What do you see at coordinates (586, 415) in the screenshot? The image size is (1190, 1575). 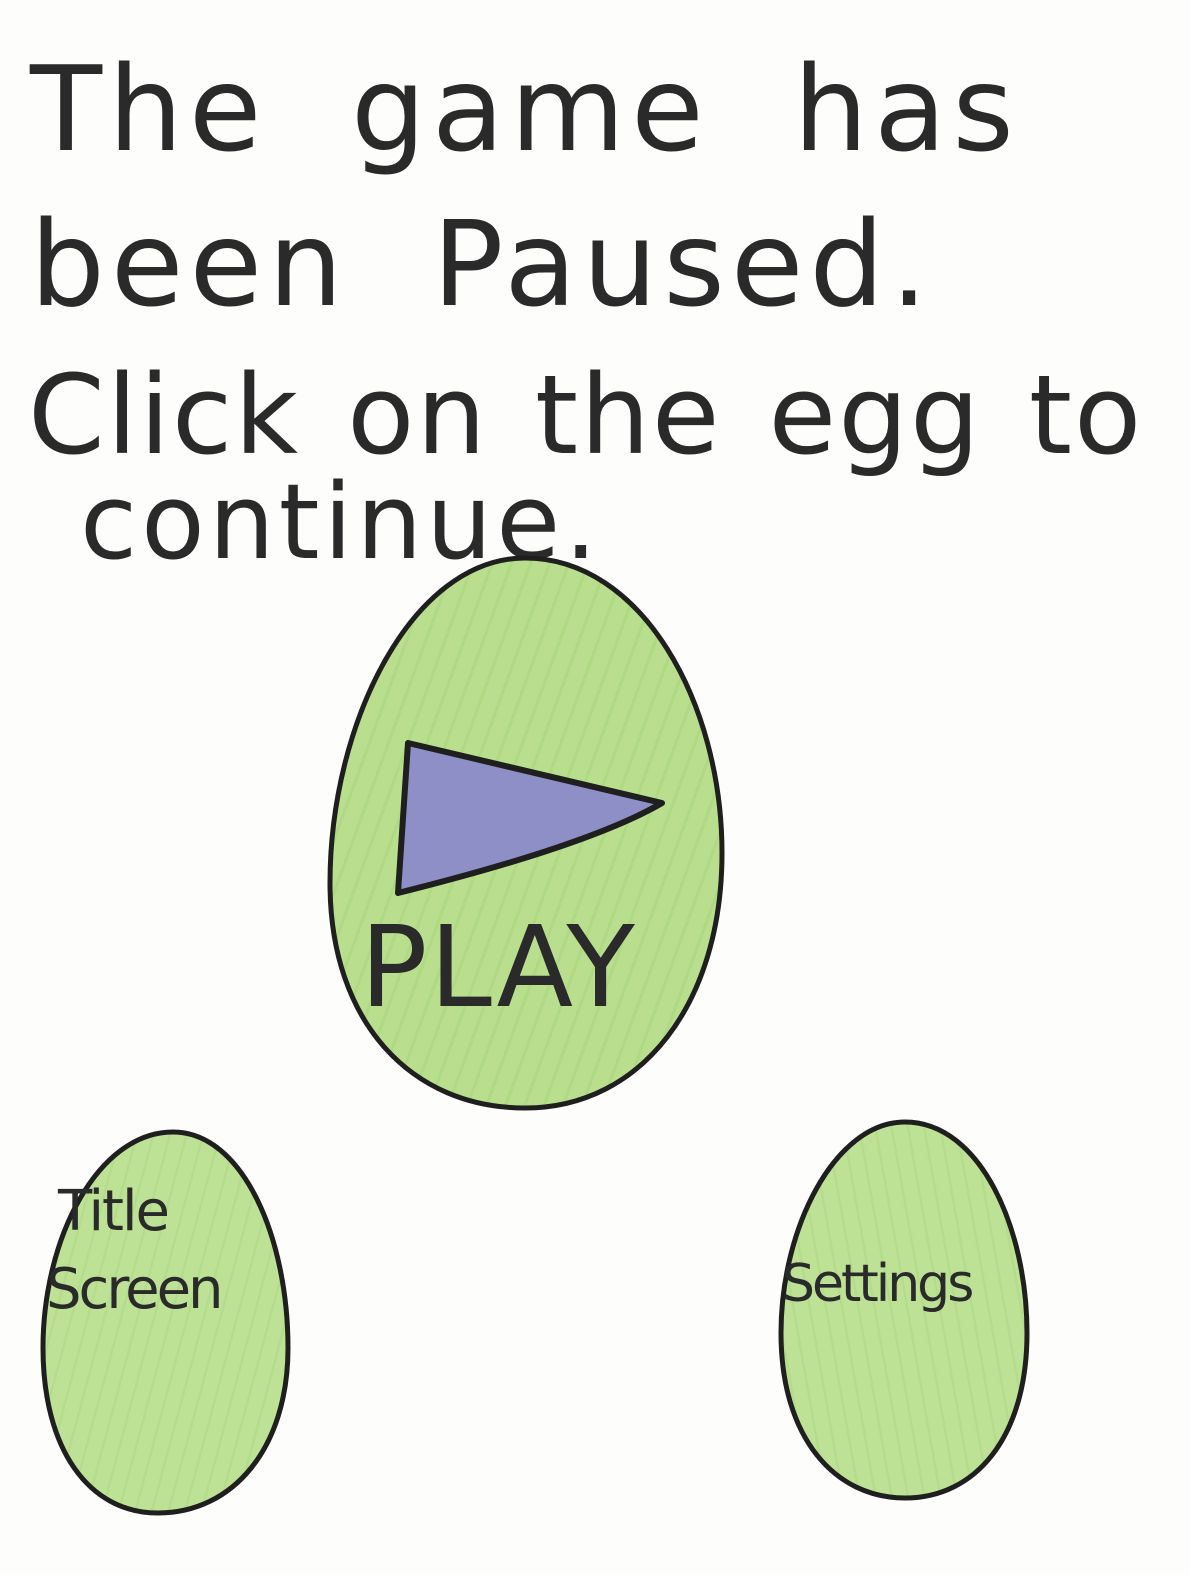 I see `pause-message-line-3: Click on the egg to` at bounding box center [586, 415].